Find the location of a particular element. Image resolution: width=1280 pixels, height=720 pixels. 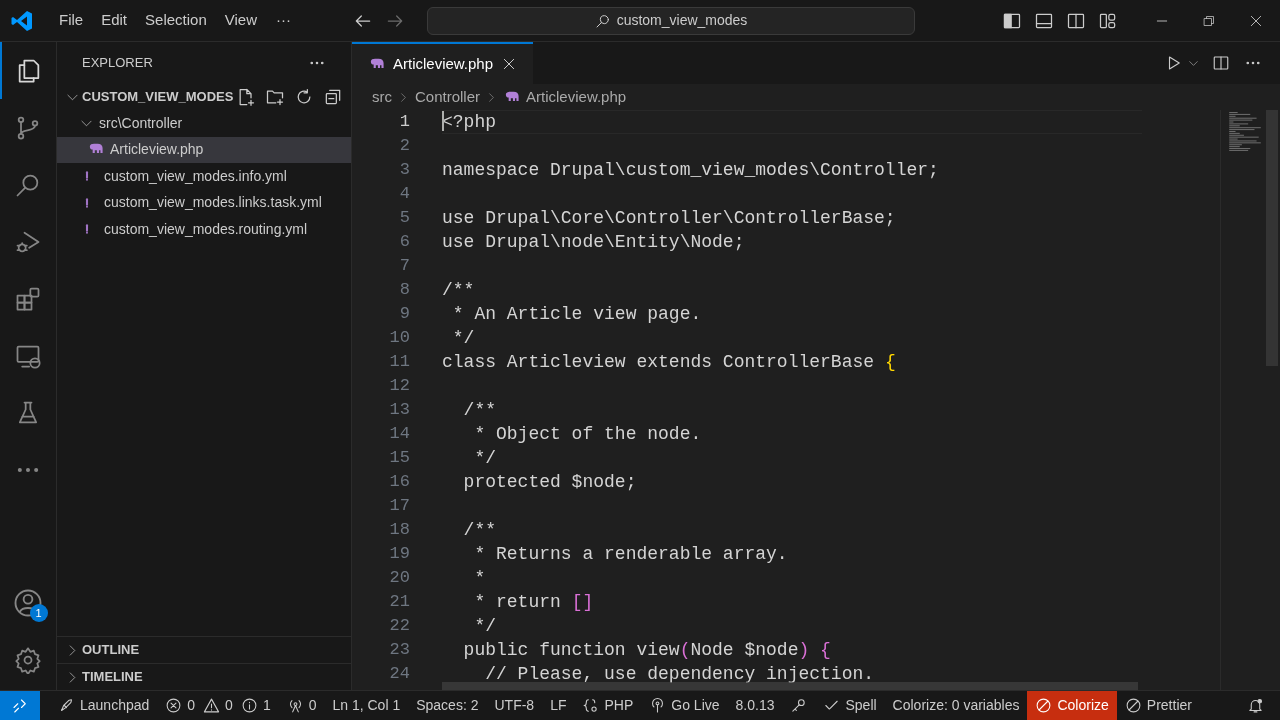

line-number: 15 is located at coordinates (399, 458).